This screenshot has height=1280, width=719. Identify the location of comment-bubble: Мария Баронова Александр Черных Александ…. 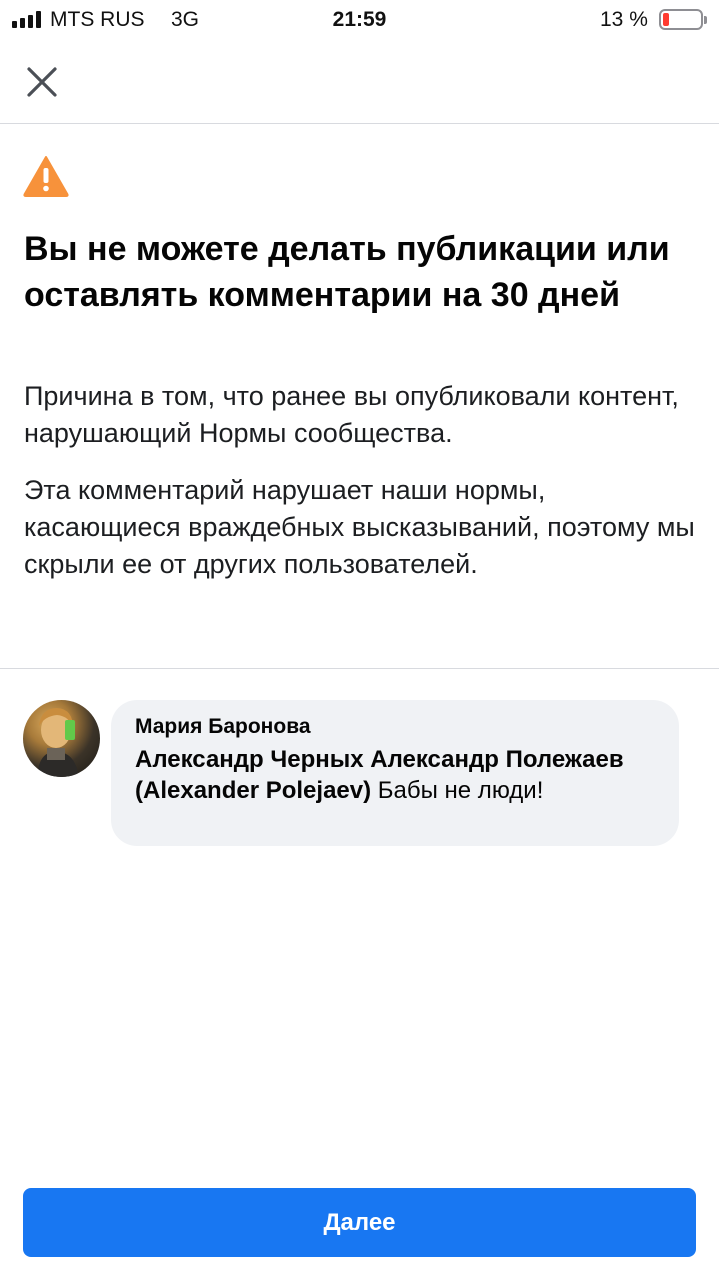
(395, 773).